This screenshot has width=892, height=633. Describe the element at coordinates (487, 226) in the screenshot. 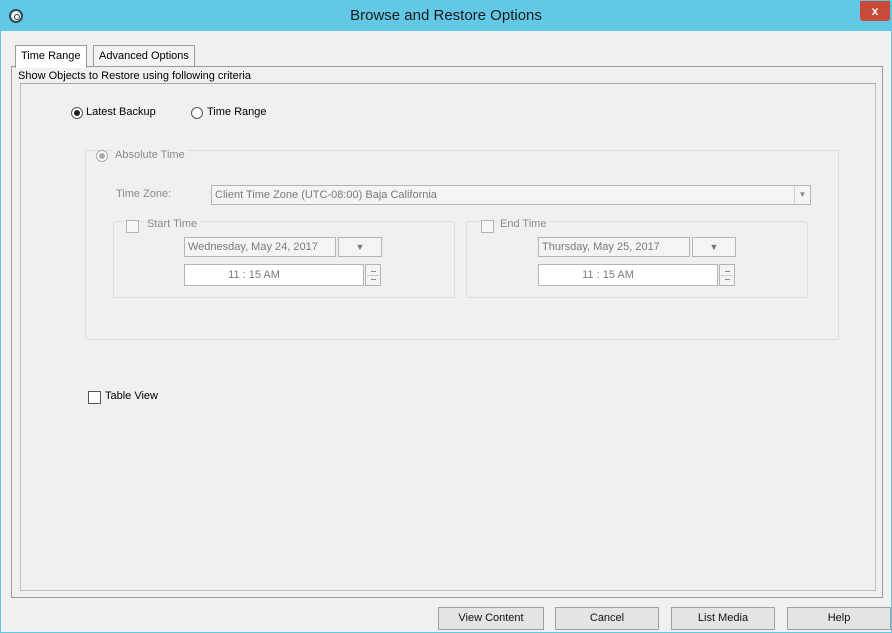

I see `end-time-checkbox` at that location.